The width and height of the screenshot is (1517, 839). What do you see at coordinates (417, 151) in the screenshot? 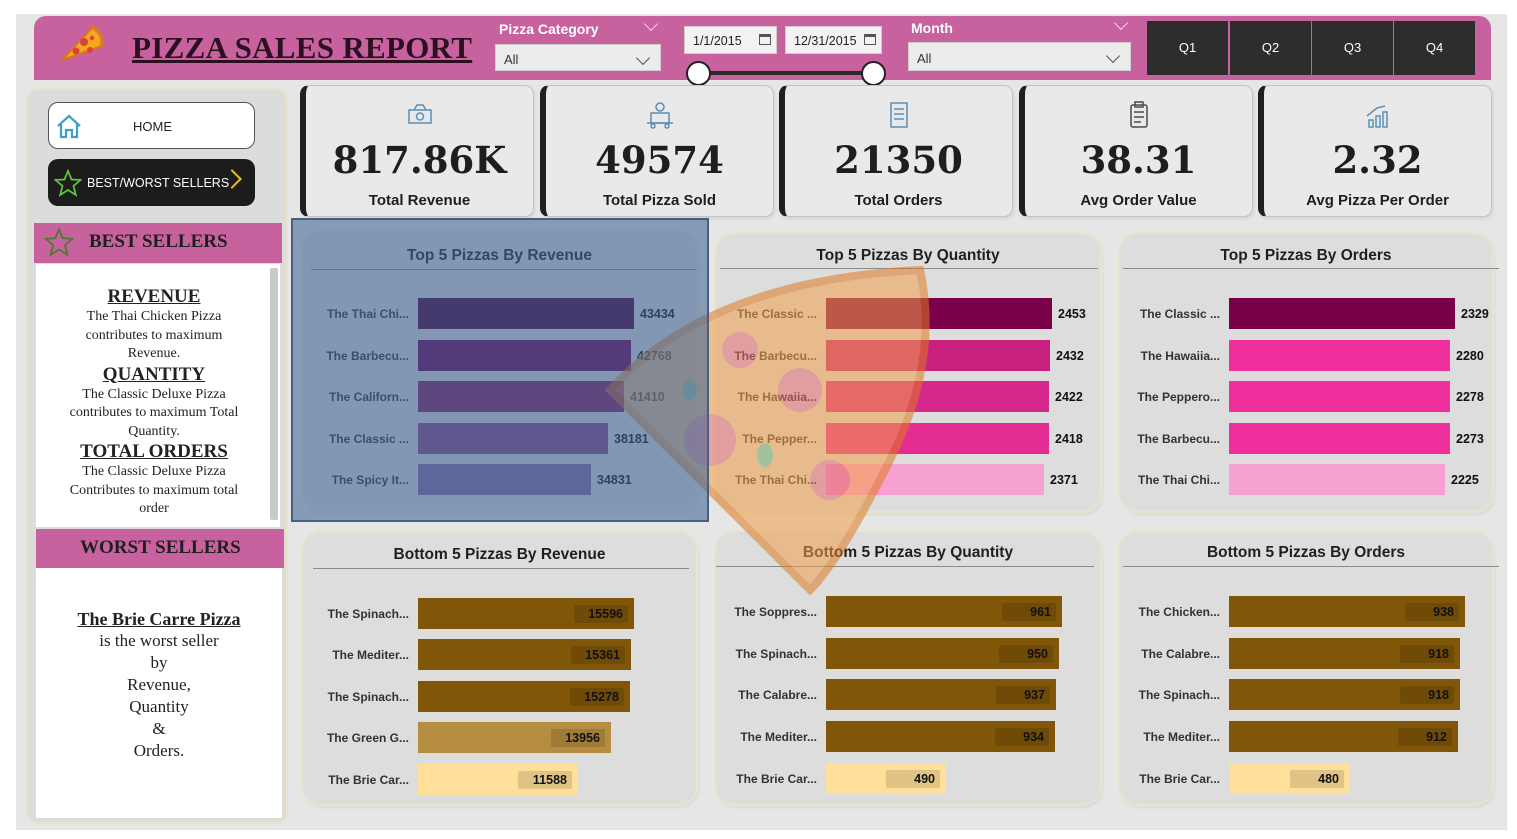
I see `kpi-card-total-revenue: 817.86K Total Revenue` at bounding box center [417, 151].